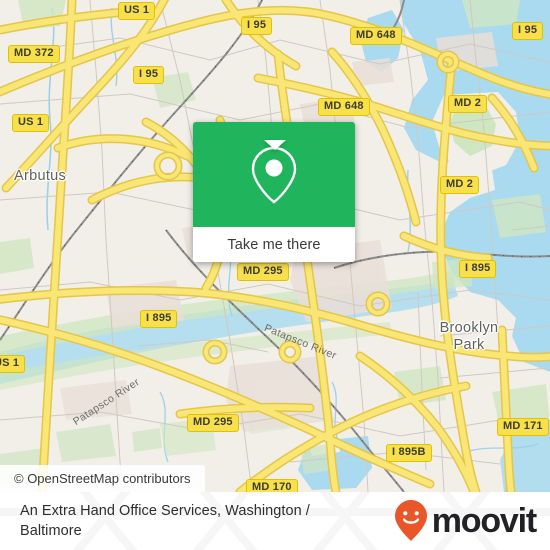  I want to click on road-shield: MD 171, so click(523, 427).